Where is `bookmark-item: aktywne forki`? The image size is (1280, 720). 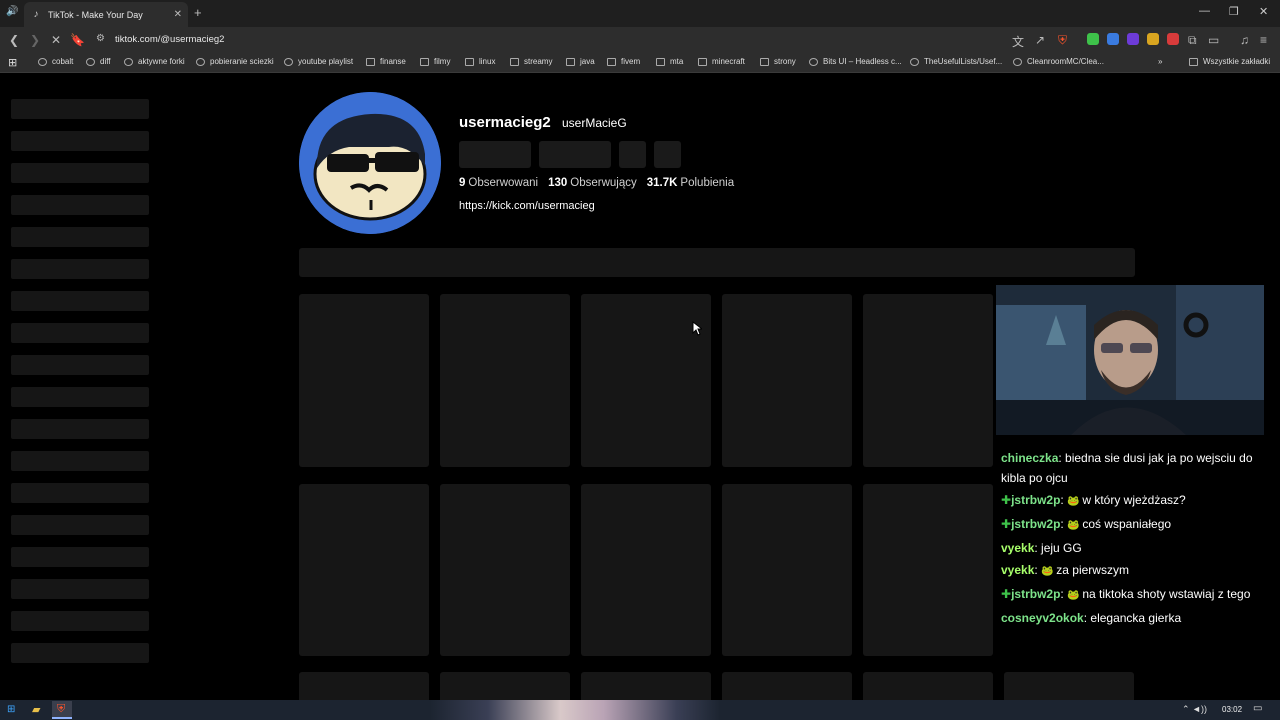
bookmark-item: aktywne forki is located at coordinates (154, 61).